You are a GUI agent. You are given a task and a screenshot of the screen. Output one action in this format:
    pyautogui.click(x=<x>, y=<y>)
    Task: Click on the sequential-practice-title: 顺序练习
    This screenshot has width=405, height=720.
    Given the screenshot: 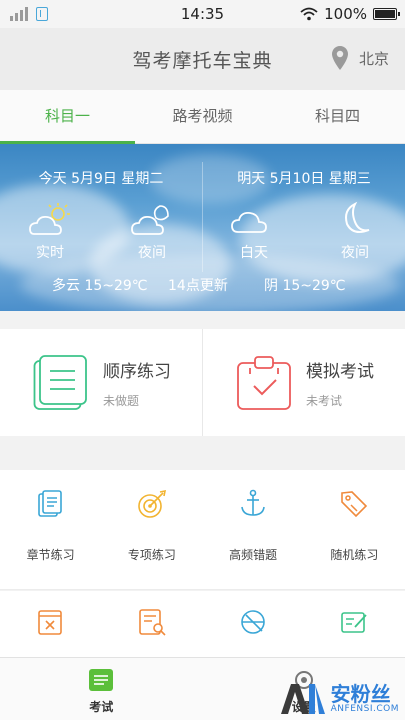 What is the action you would take?
    pyautogui.click(x=137, y=371)
    